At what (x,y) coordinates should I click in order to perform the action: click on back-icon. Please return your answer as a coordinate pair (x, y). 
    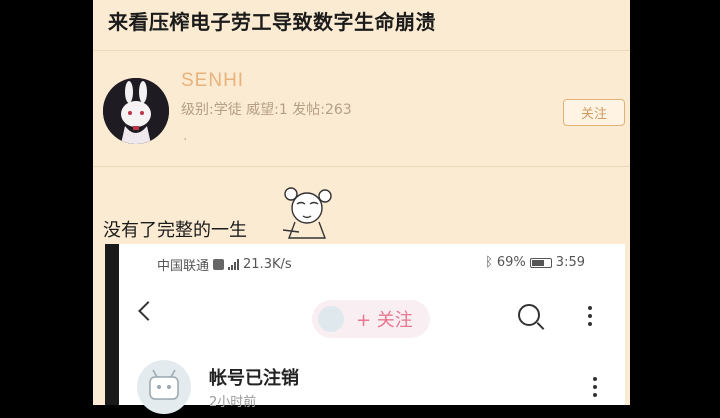
    Looking at the image, I should click on (148, 311).